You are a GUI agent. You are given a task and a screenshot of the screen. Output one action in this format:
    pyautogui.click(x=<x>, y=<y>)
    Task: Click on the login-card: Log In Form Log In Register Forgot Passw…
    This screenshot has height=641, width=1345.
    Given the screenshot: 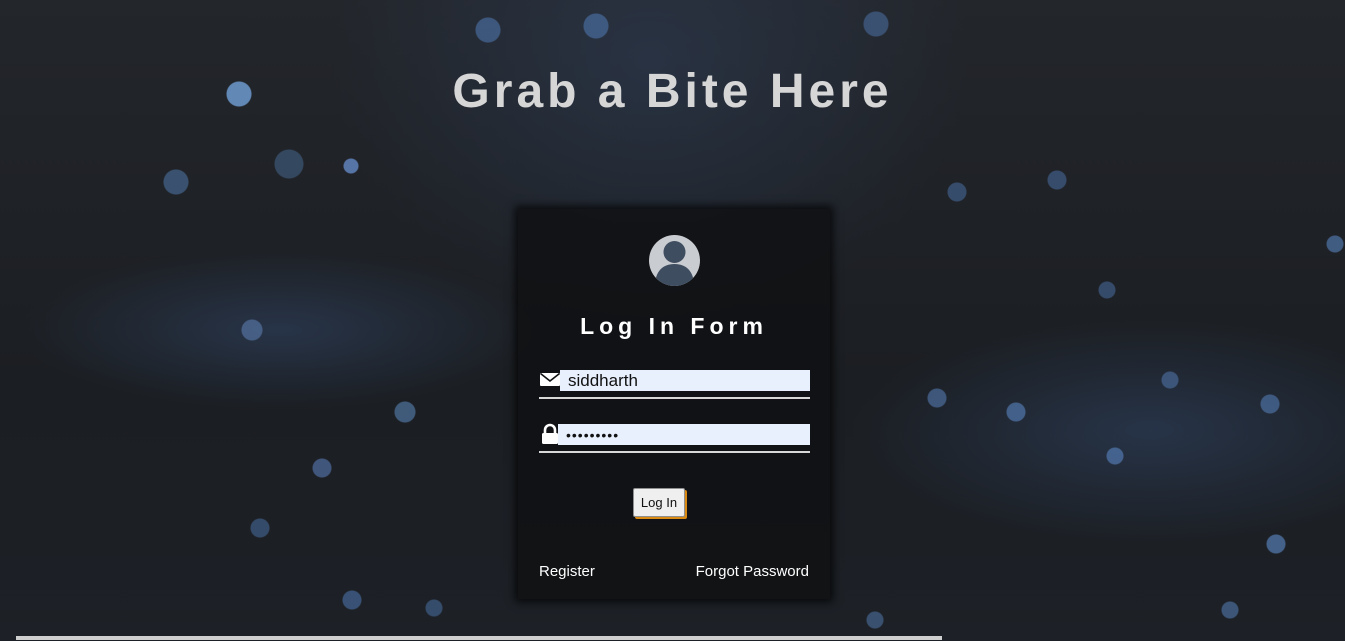 What is the action you would take?
    pyautogui.click(x=674, y=404)
    